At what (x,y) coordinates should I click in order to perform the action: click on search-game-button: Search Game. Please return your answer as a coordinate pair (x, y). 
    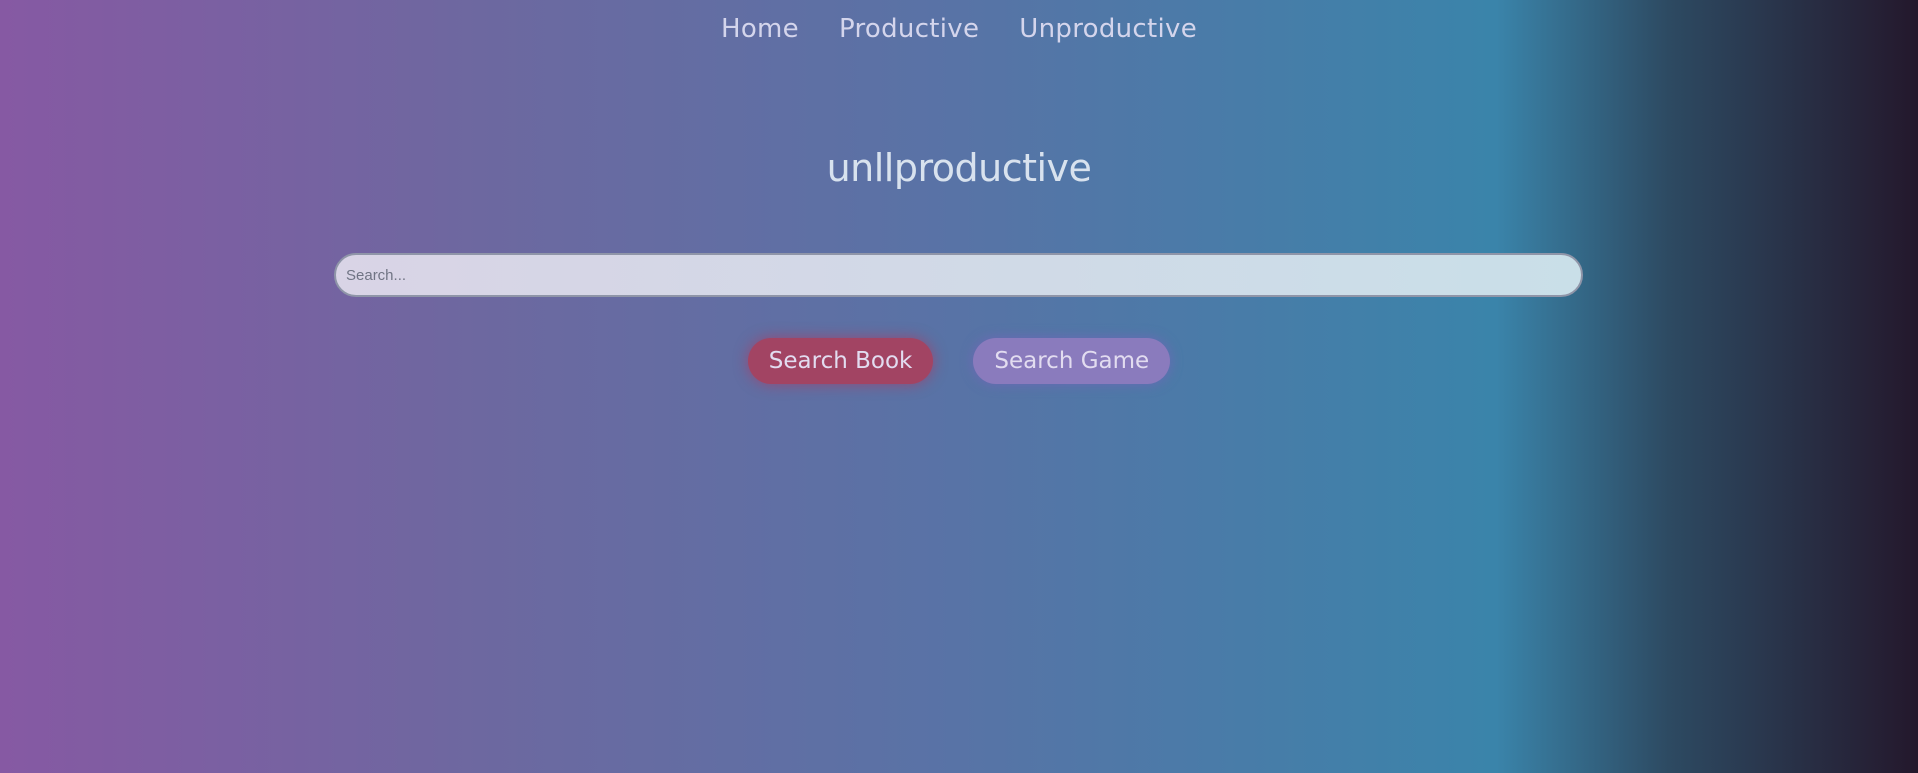
    Looking at the image, I should click on (1072, 361).